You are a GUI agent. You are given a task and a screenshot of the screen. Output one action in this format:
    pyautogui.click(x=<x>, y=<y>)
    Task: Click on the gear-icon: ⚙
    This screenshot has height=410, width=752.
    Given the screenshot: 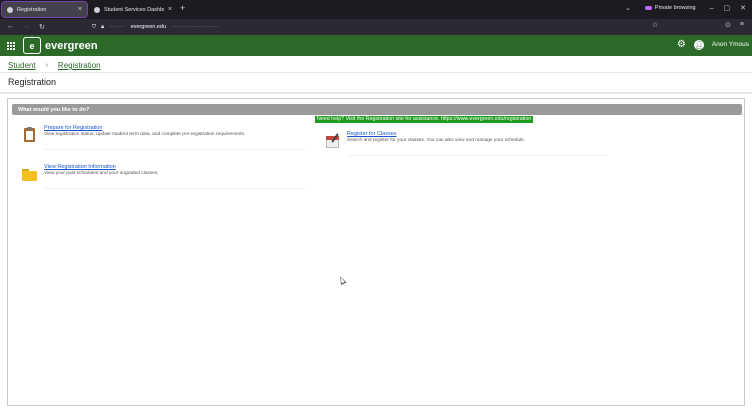 What is the action you would take?
    pyautogui.click(x=681, y=44)
    